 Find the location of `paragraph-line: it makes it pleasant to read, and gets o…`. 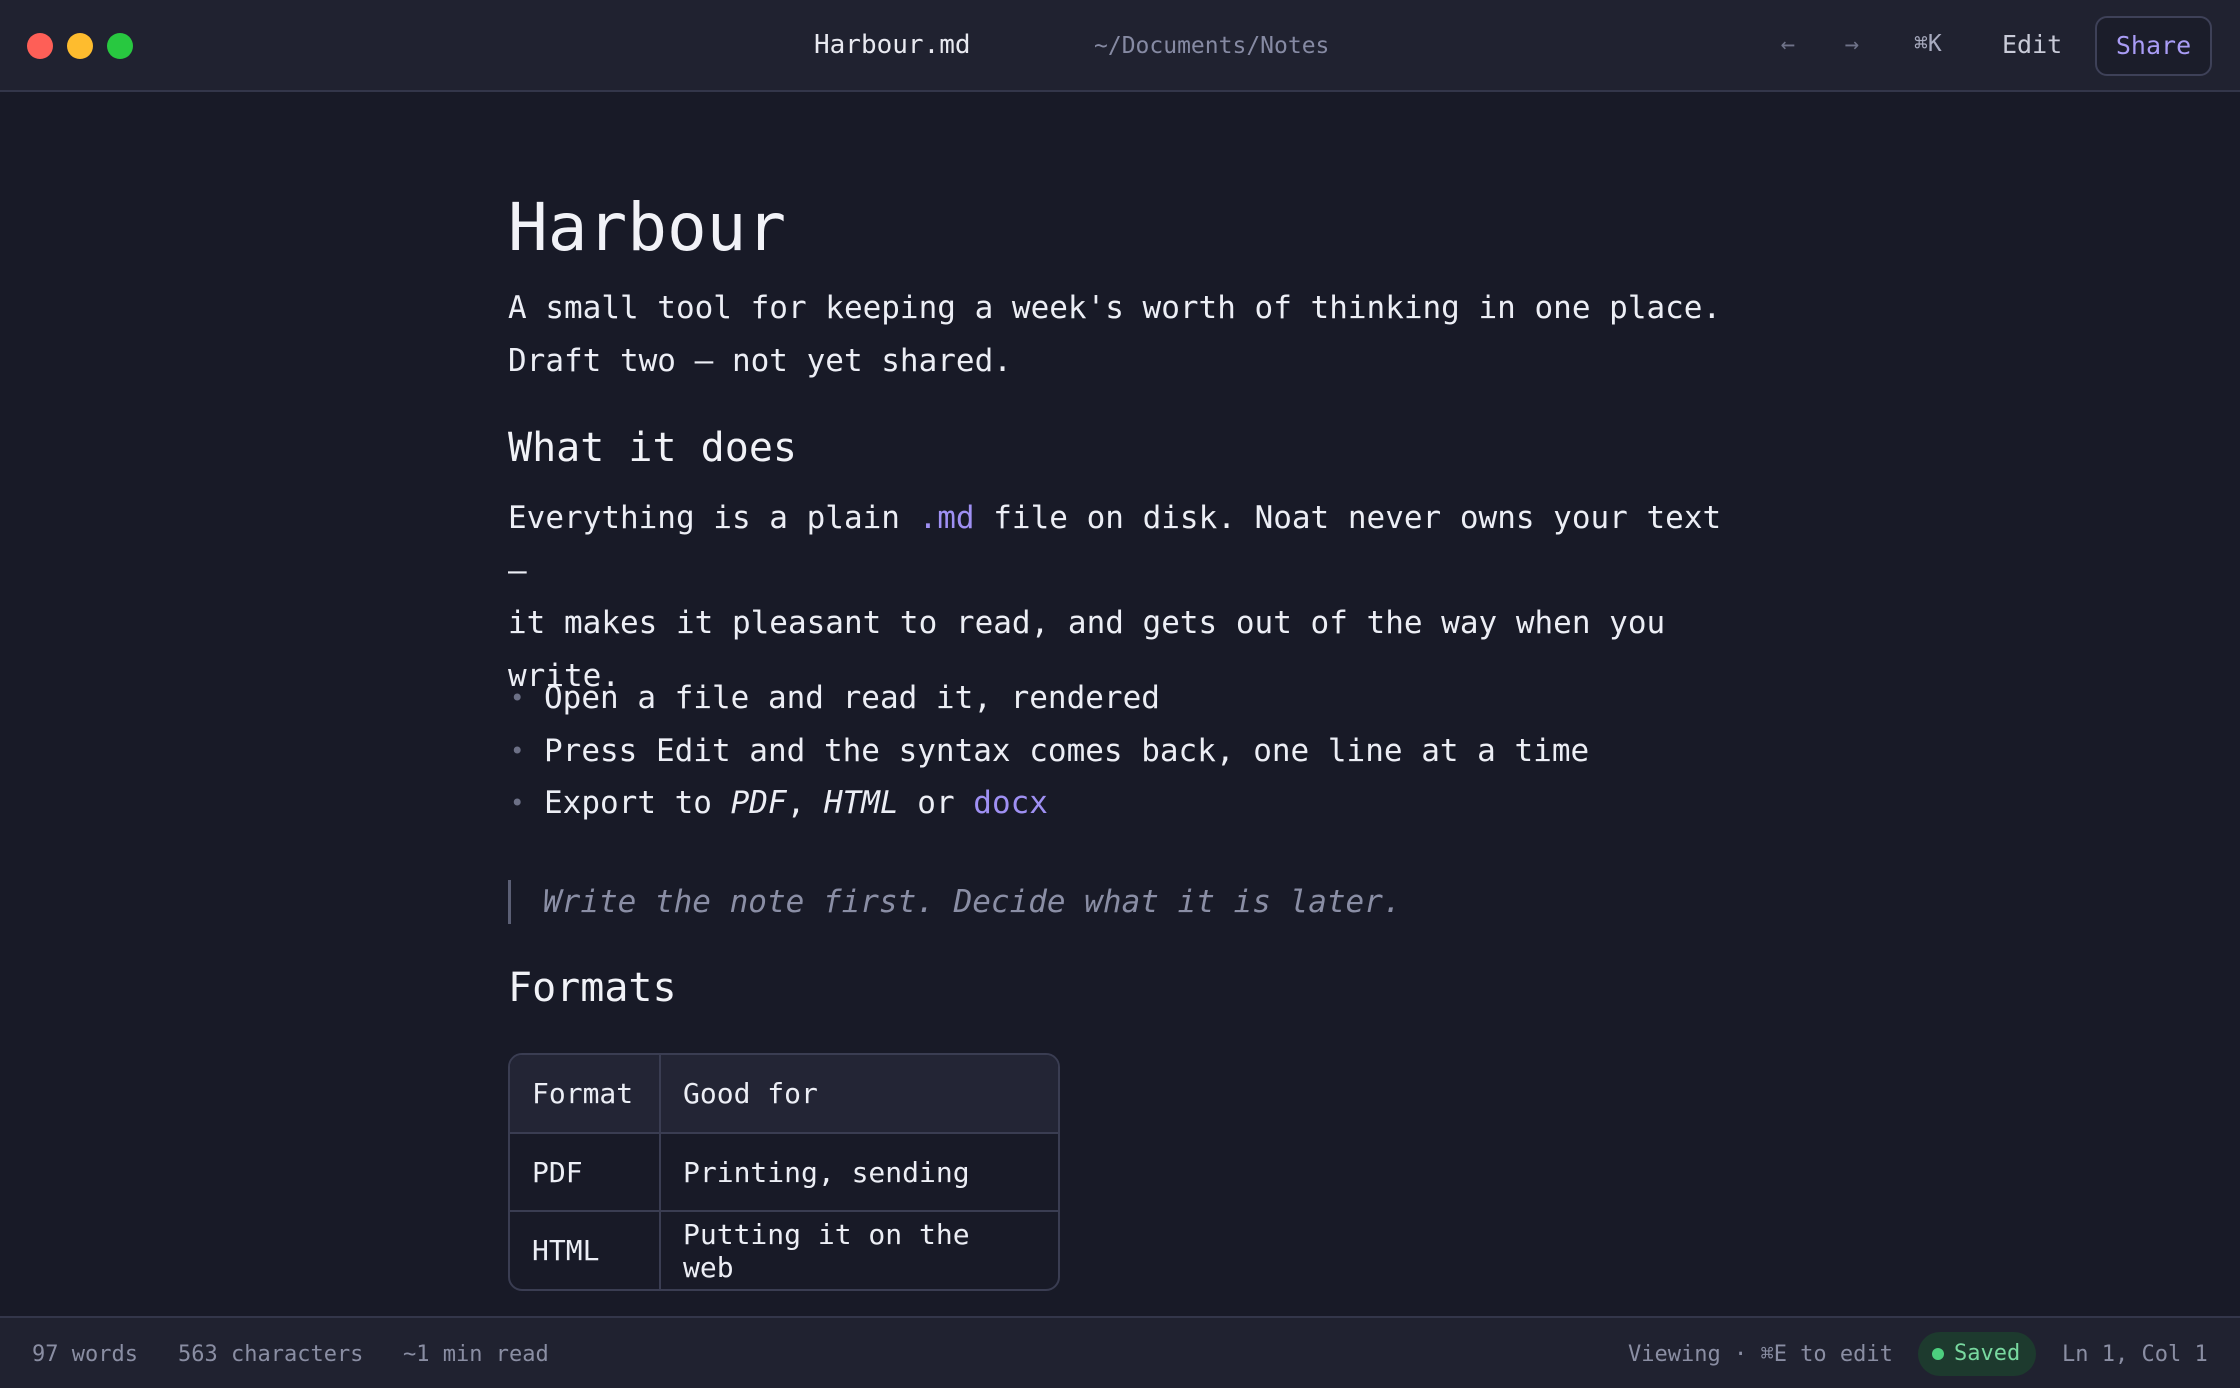

paragraph-line: it makes it pleasant to read, and gets o… is located at coordinates (1087, 623).